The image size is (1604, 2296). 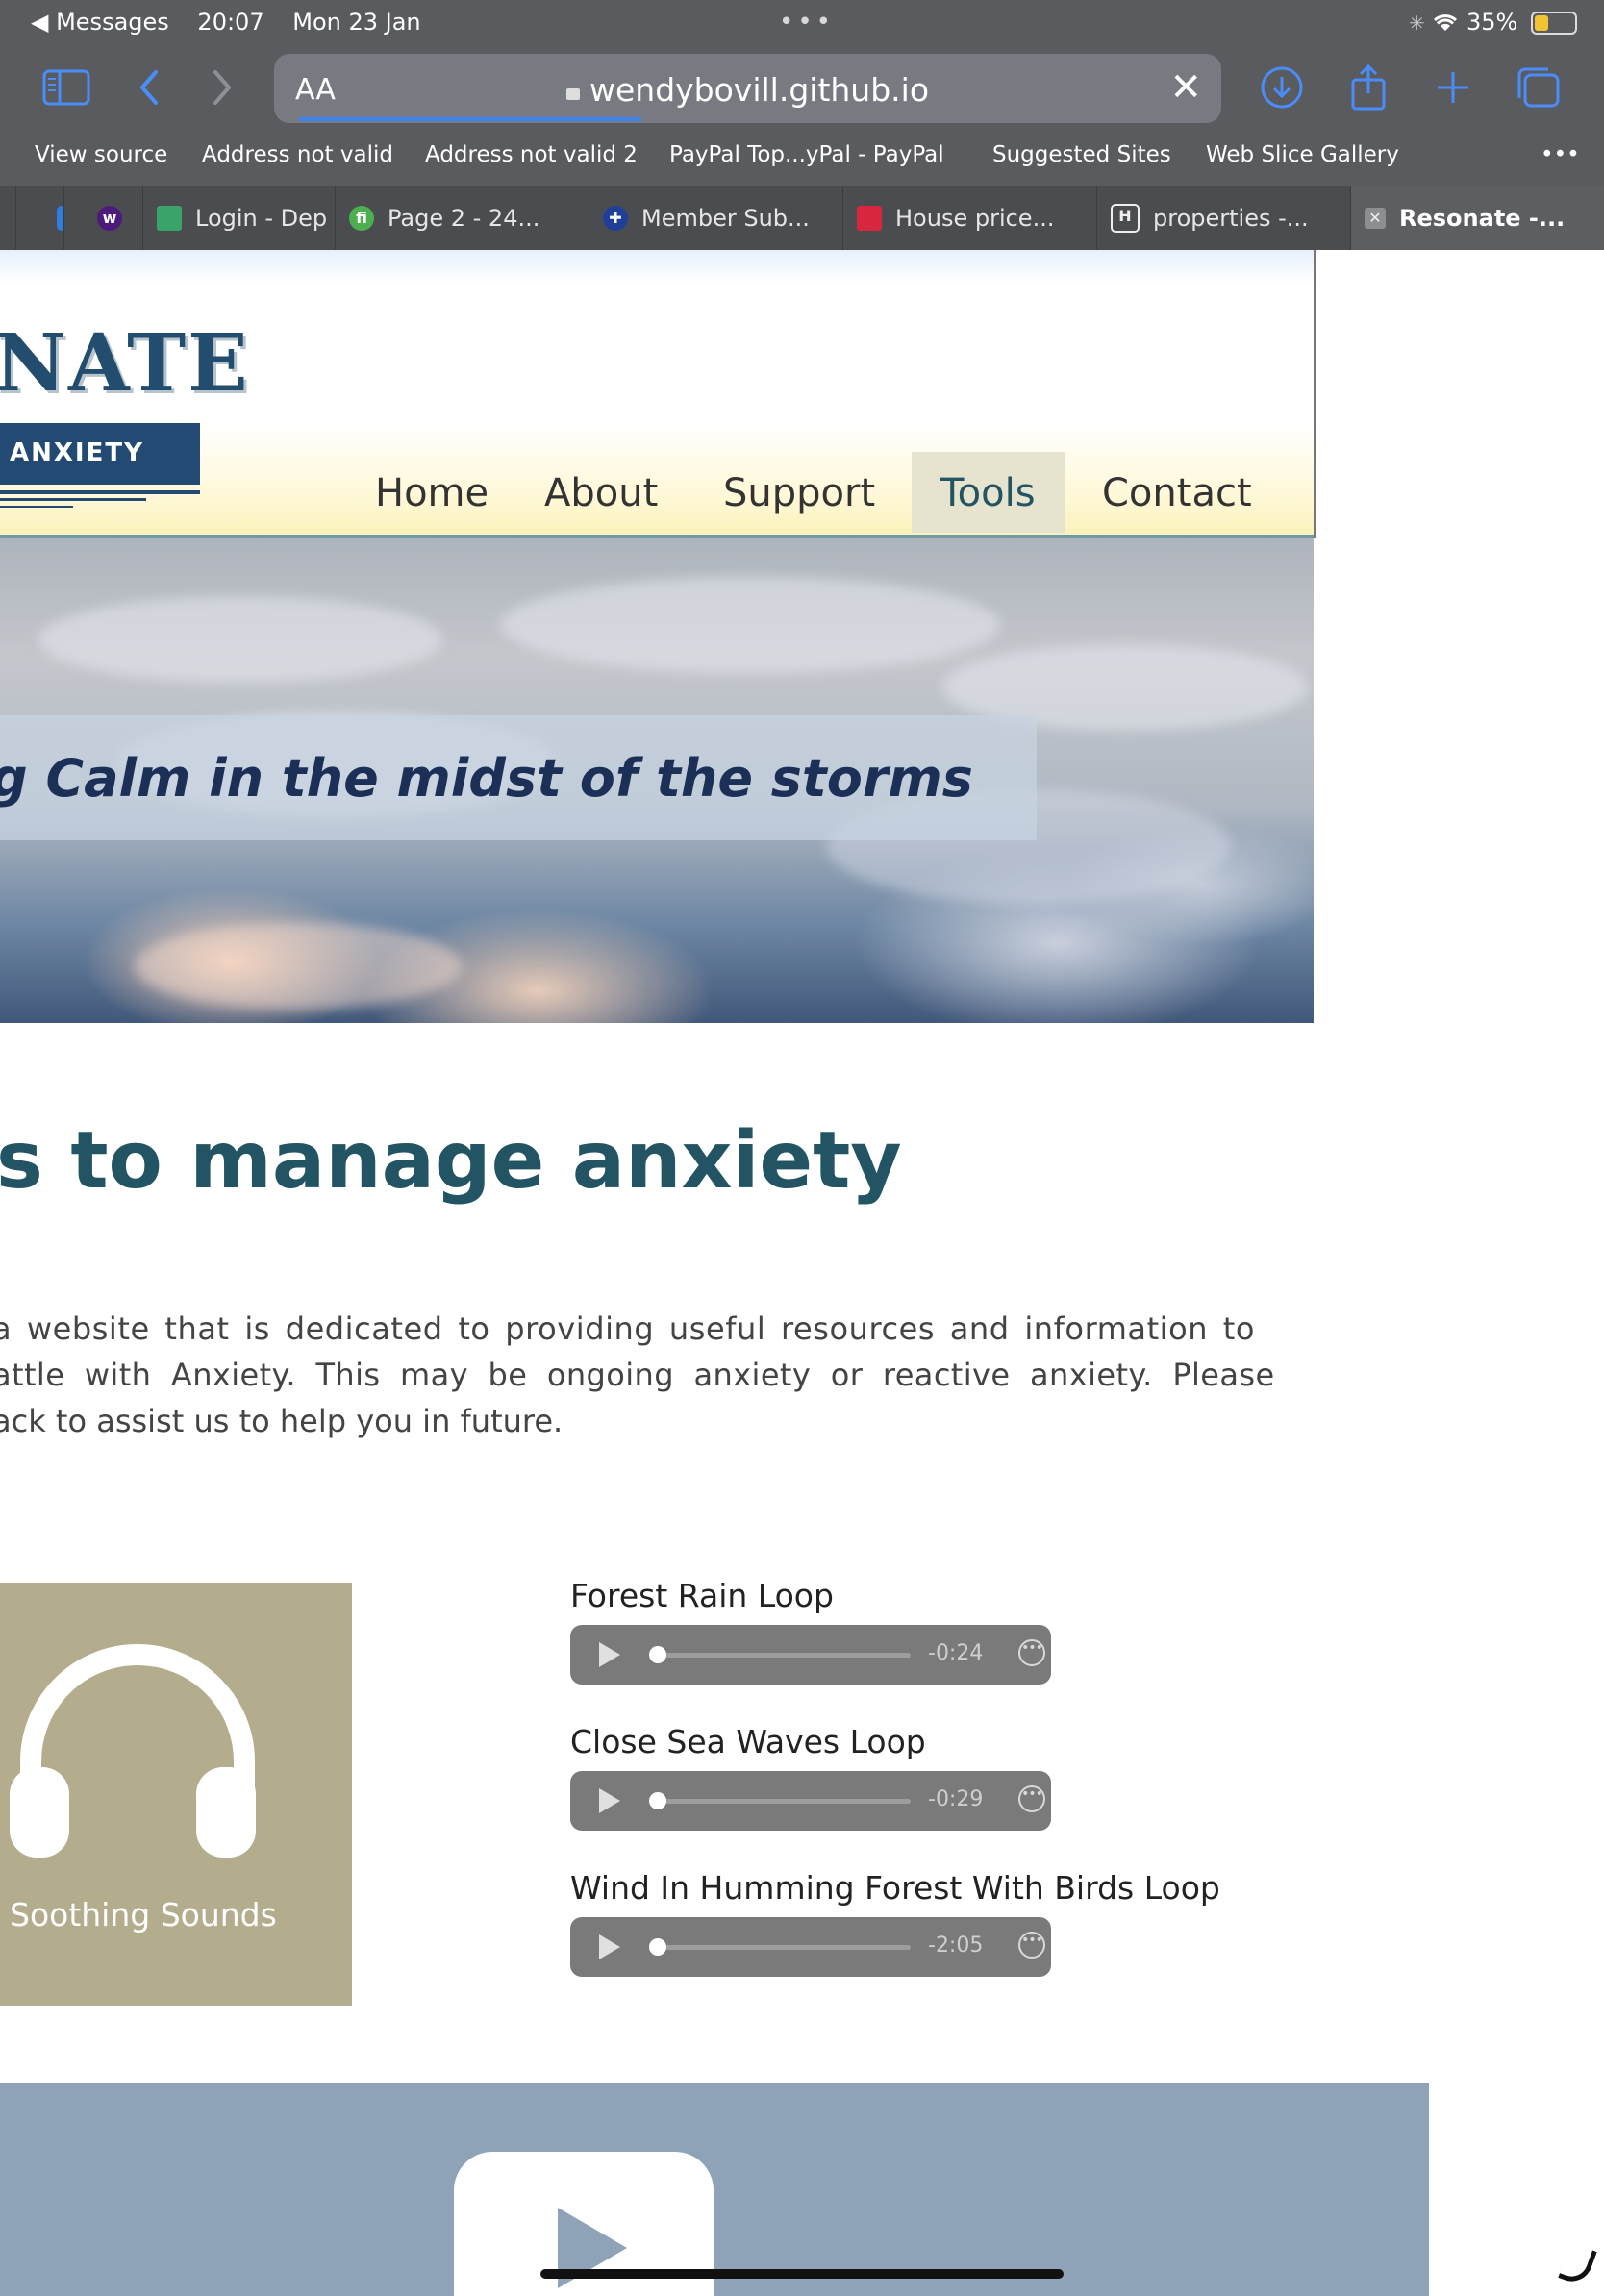 I want to click on audio-player: -0:24 •••, so click(x=810, y=1655).